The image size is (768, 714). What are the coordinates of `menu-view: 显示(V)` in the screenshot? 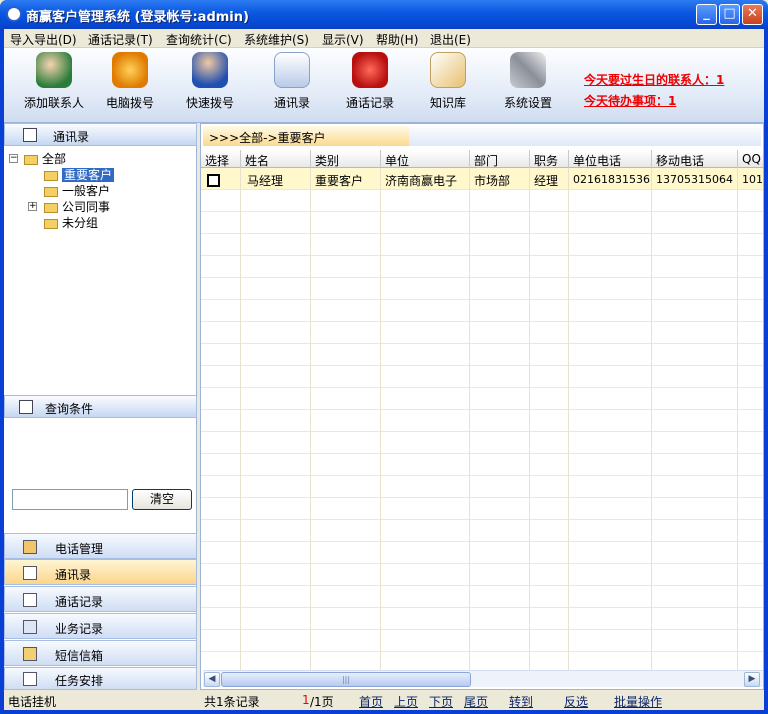 It's located at (343, 39).